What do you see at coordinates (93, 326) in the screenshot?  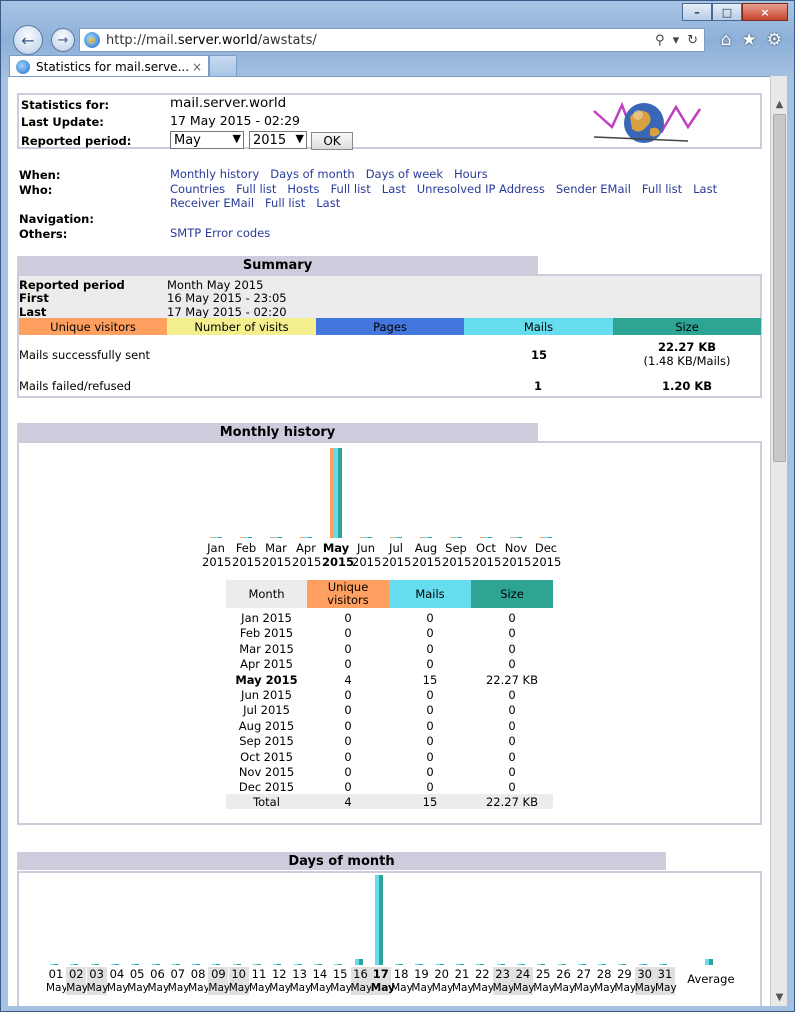 I see `col-unique-visitors: Unique visitors` at bounding box center [93, 326].